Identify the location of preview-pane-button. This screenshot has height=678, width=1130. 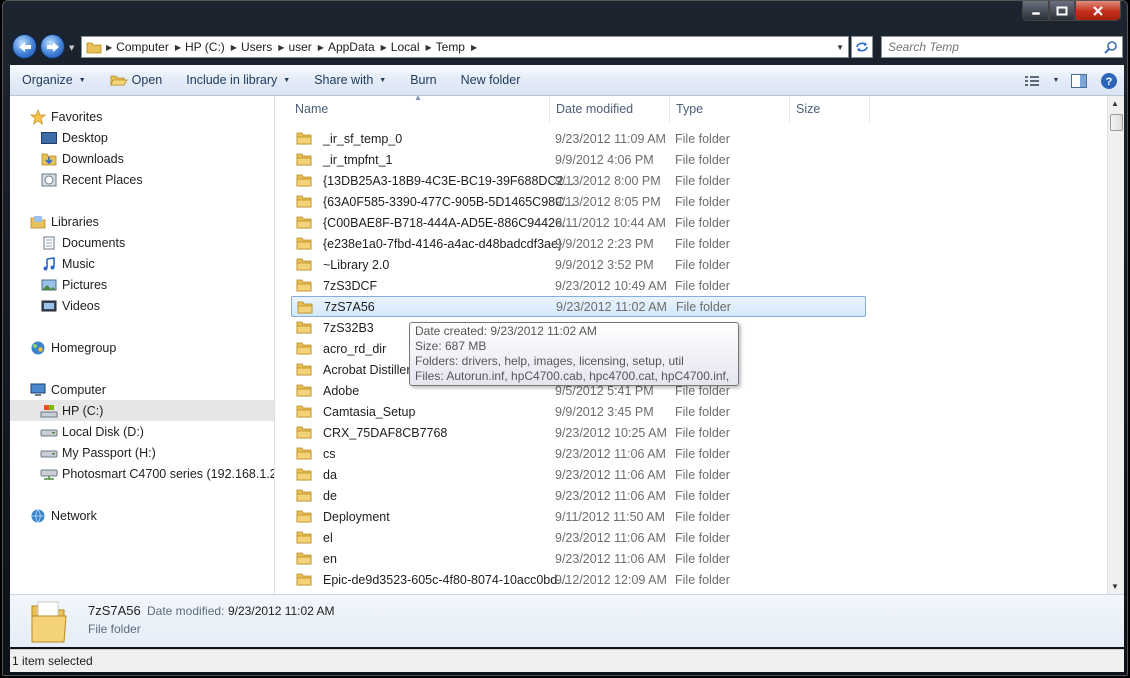
(1079, 80).